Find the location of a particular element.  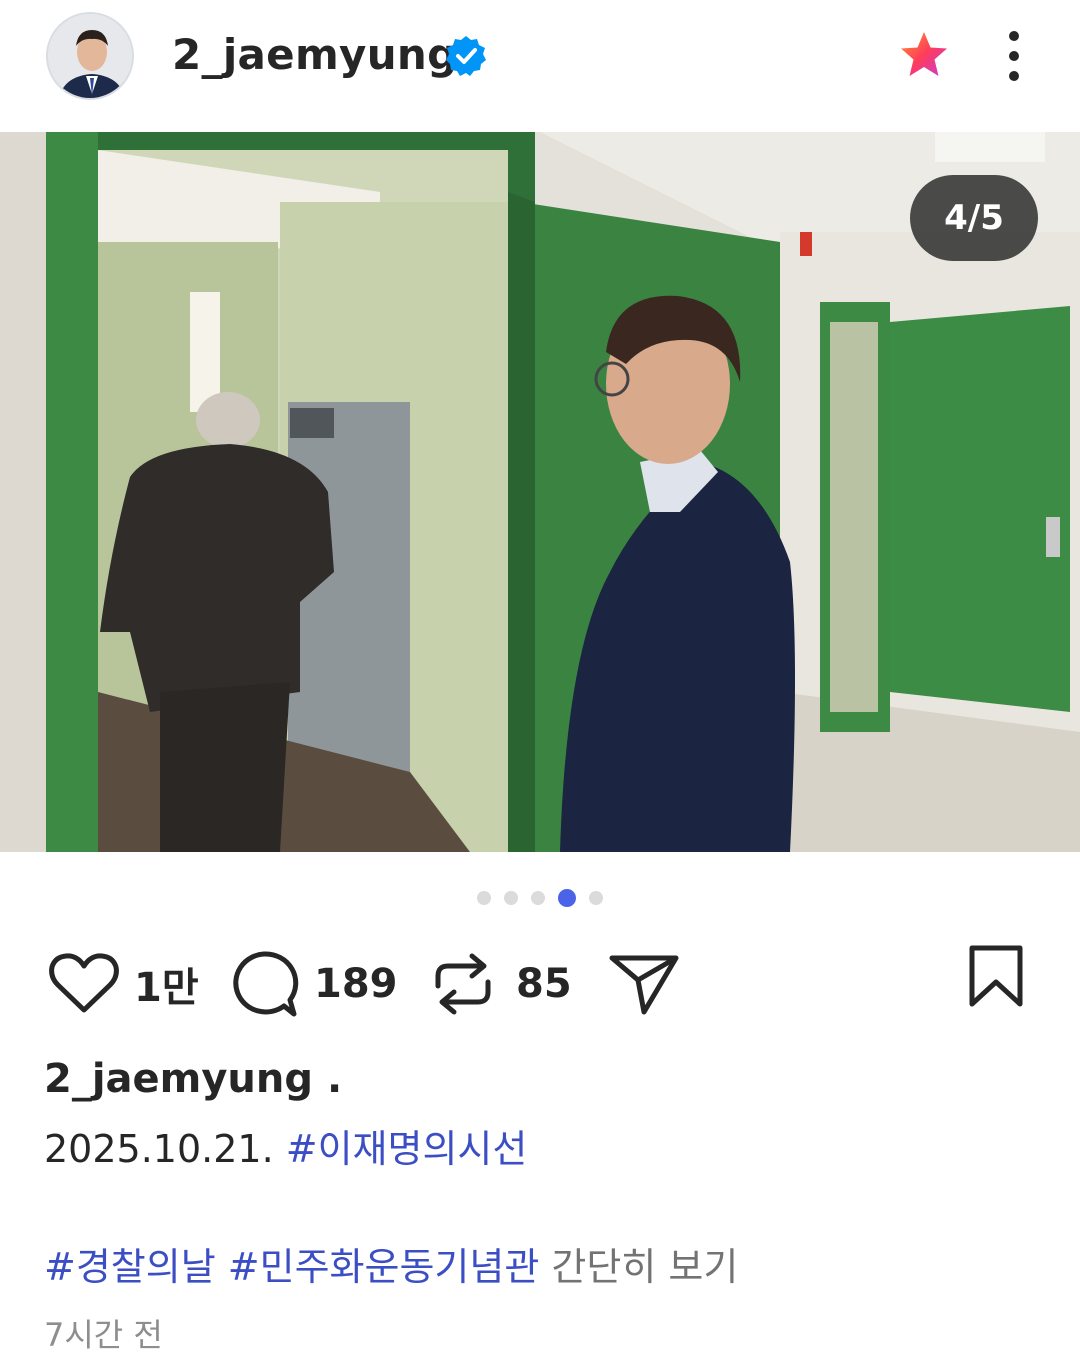

caption-line-2: #경찰의날 #민주화운동기념관 간단히 보기 is located at coordinates (391, 1263).